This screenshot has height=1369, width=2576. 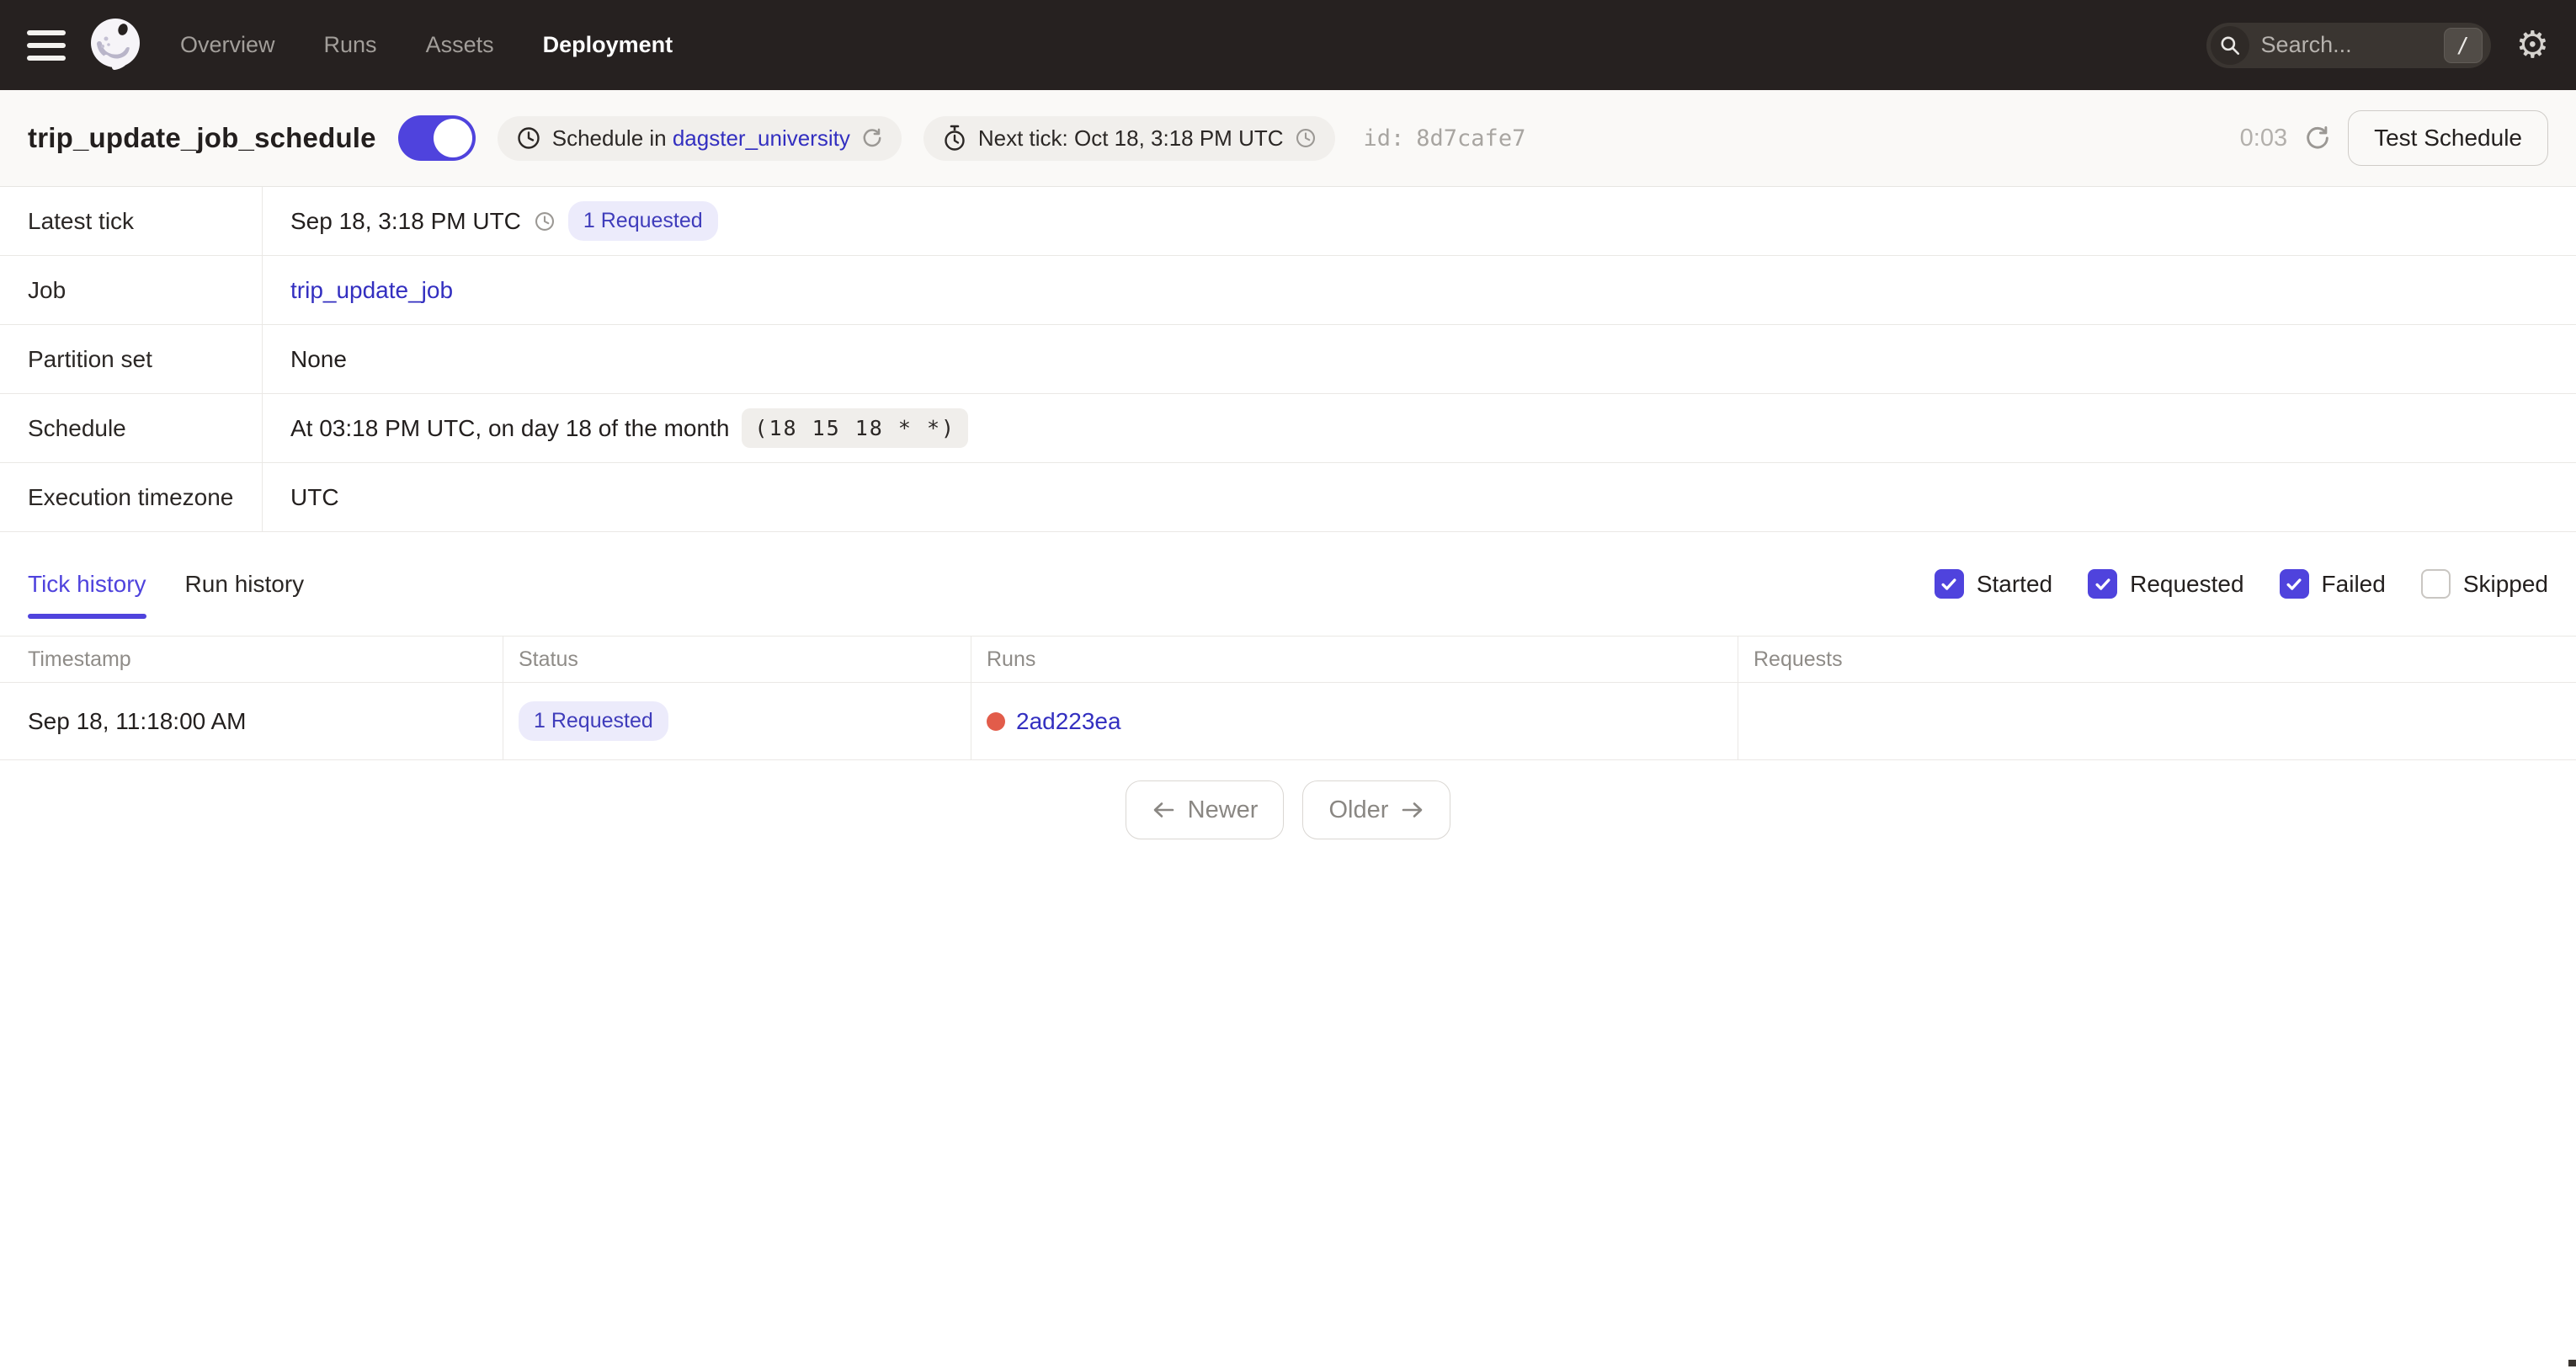 I want to click on job-link: trip_update_job, so click(x=372, y=290).